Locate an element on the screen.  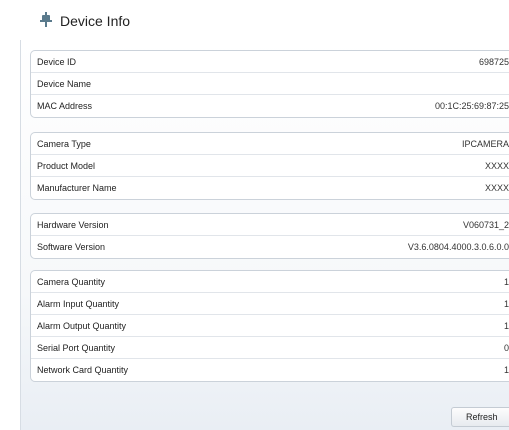
info-label: Manufacturer Name is located at coordinates (77, 188).